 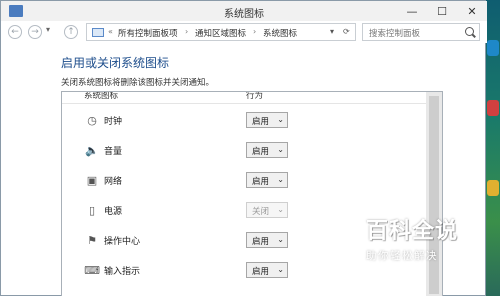 I want to click on breadcrumb-all-items: 所有控制面板项, so click(x=148, y=33).